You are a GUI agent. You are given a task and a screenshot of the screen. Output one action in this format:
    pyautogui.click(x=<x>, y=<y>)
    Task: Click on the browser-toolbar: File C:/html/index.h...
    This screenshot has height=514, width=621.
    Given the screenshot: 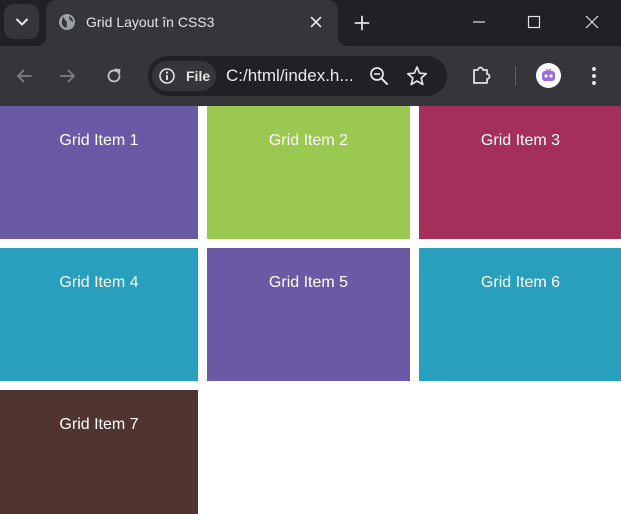 What is the action you would take?
    pyautogui.click(x=310, y=76)
    